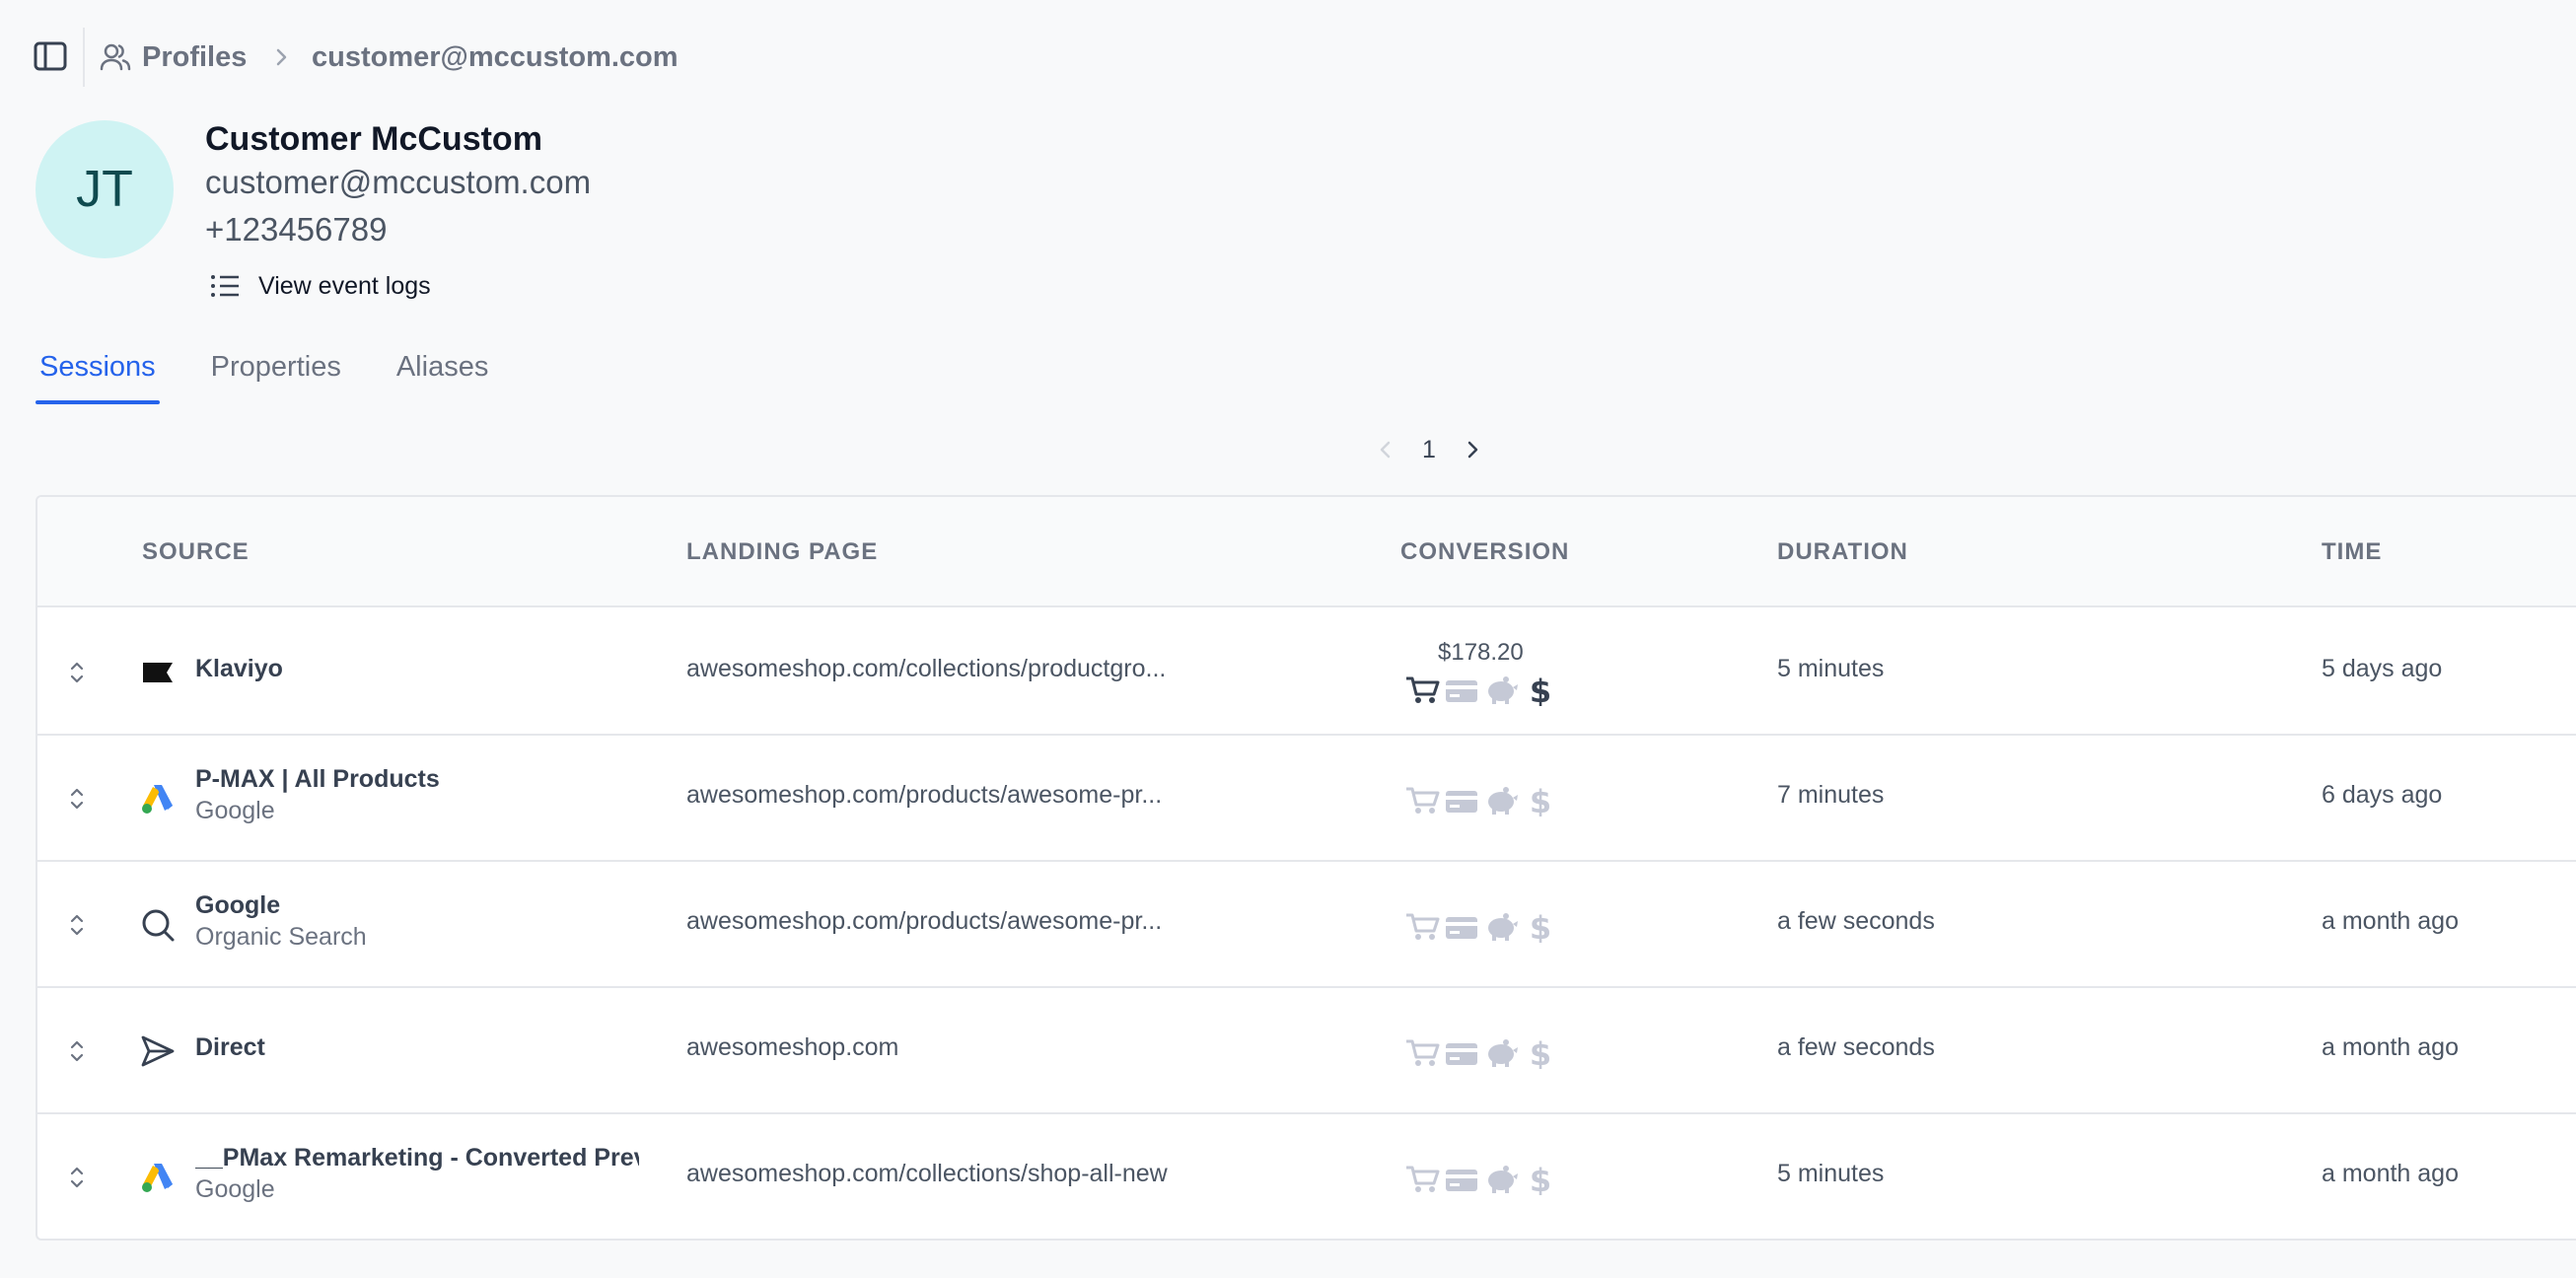 This screenshot has width=2576, height=1278. I want to click on page-number: 1, so click(1429, 450).